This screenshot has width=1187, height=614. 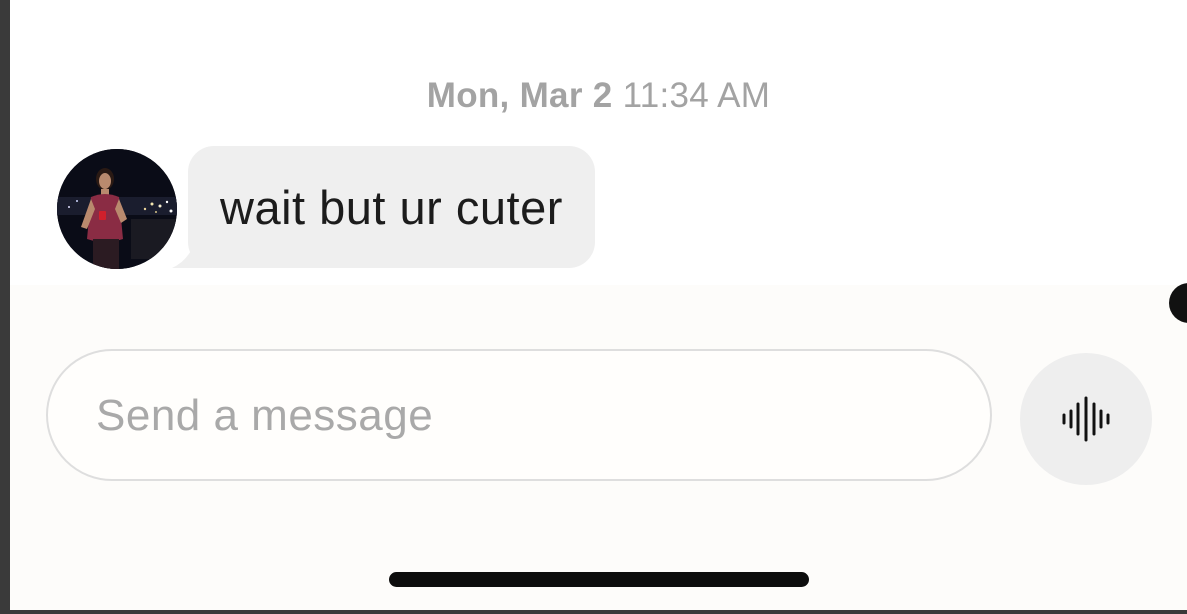 I want to click on voice-waveform-icon, so click(x=1086, y=419).